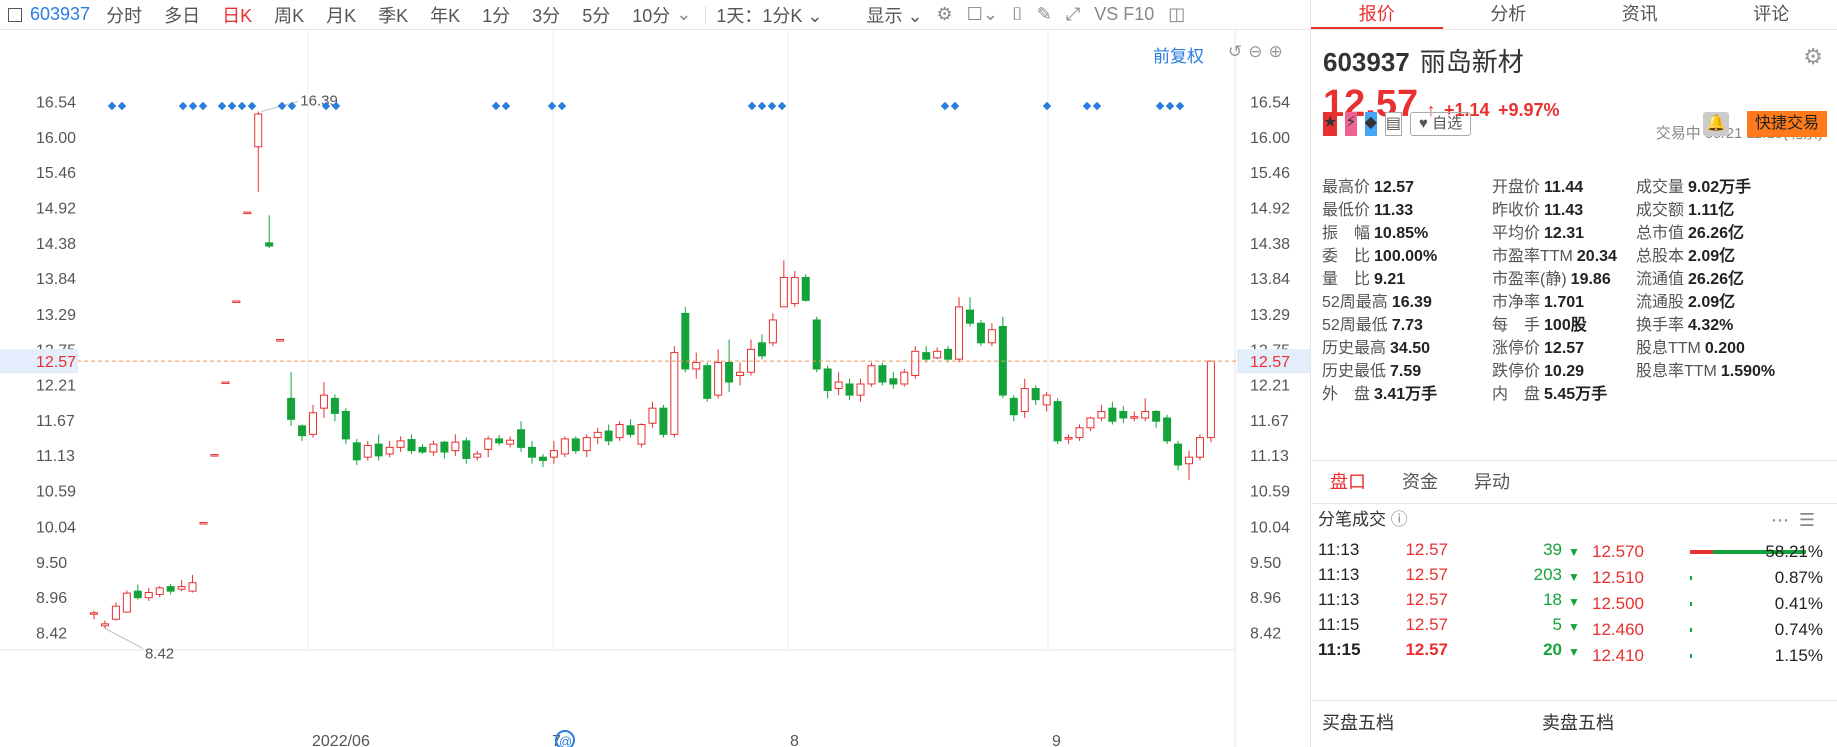 The image size is (1837, 747). I want to click on tab-3min: 3分, so click(546, 15).